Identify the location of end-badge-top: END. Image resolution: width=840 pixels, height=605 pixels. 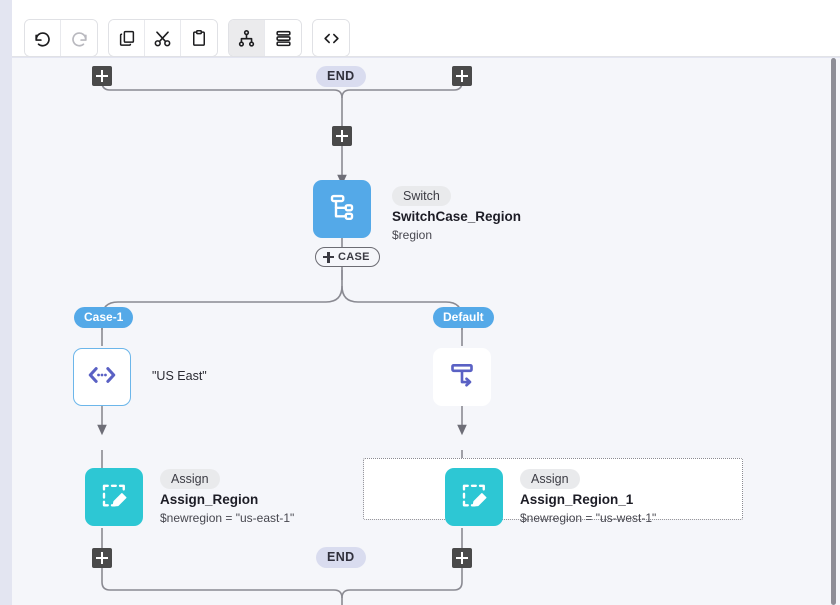
(341, 76).